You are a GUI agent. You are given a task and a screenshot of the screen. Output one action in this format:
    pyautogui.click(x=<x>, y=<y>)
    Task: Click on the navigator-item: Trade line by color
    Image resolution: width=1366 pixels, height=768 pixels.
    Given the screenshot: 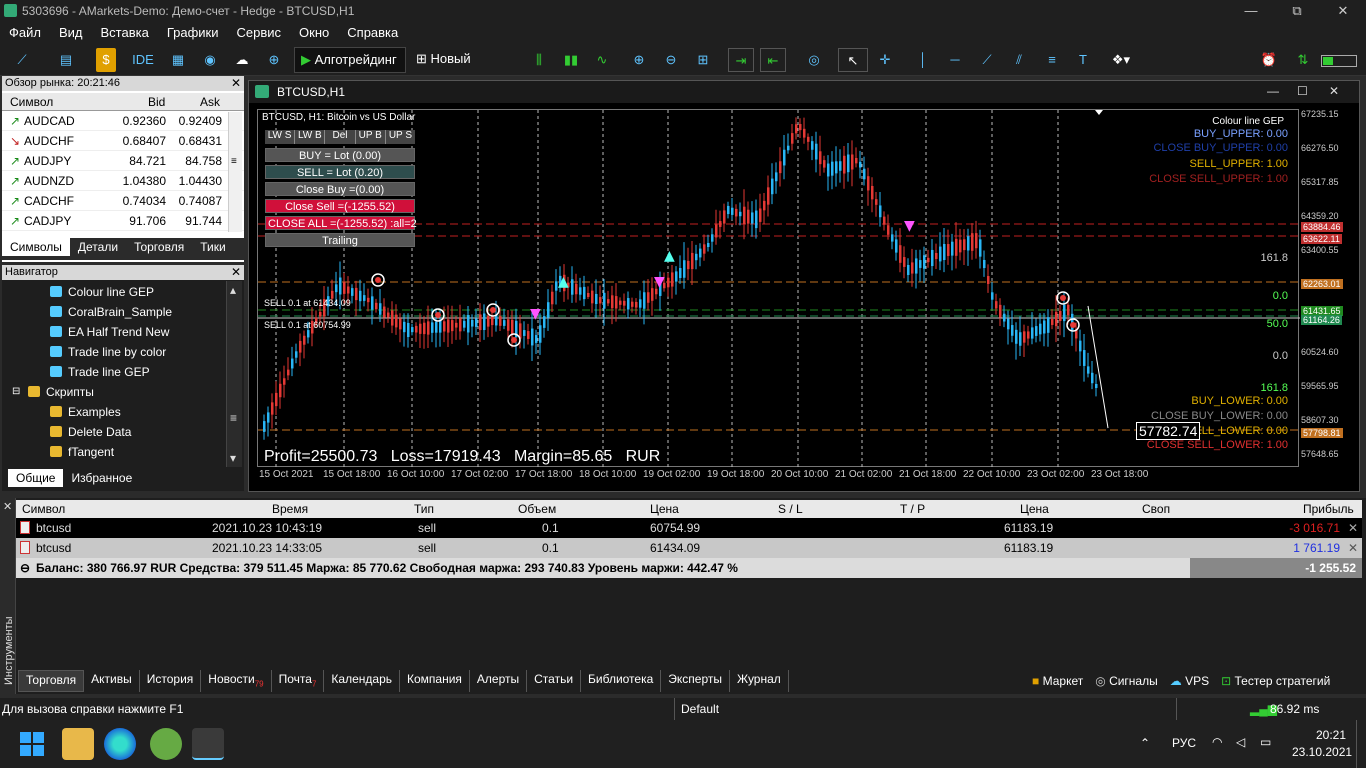 What is the action you would take?
    pyautogui.click(x=123, y=352)
    